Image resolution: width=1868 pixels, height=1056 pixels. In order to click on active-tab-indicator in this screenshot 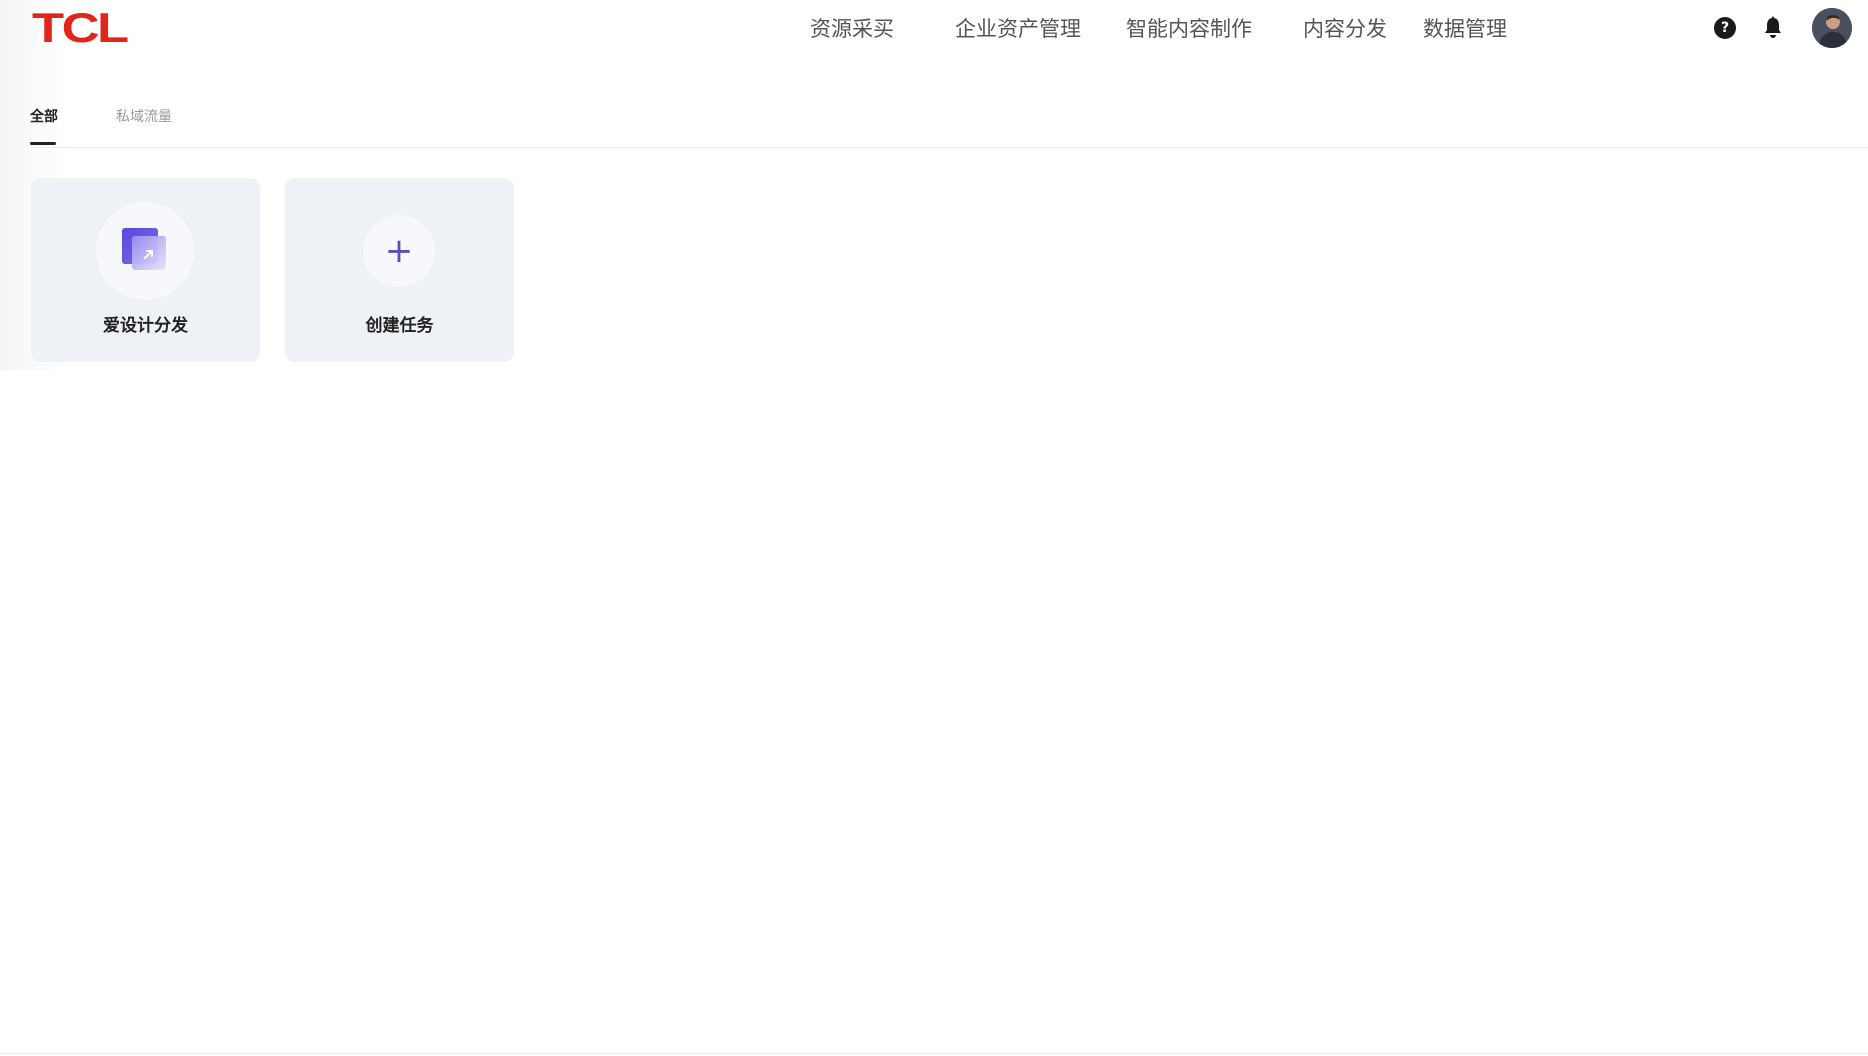, I will do `click(43, 143)`.